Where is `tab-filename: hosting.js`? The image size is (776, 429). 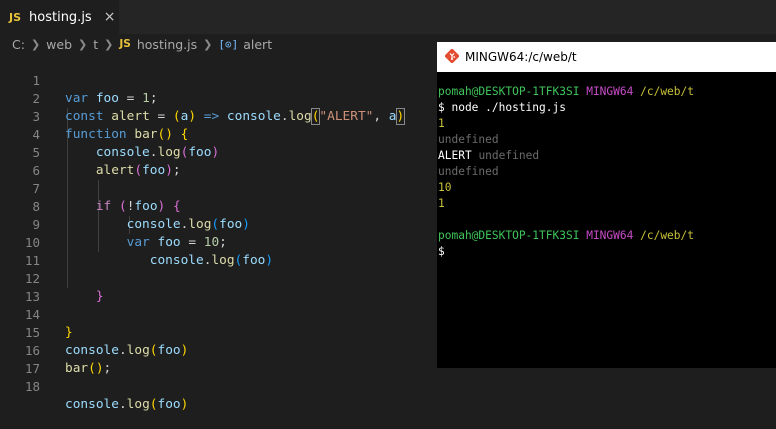
tab-filename: hosting.js is located at coordinates (60, 17).